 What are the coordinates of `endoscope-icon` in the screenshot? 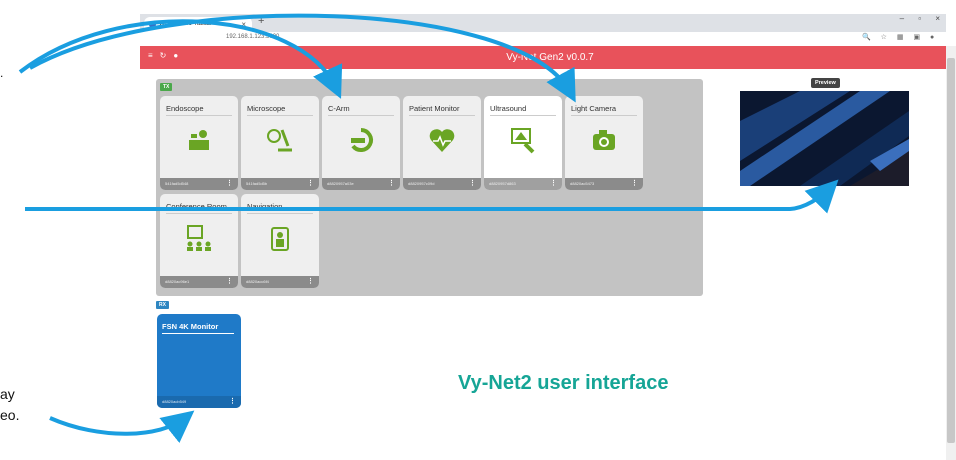 It's located at (199, 140).